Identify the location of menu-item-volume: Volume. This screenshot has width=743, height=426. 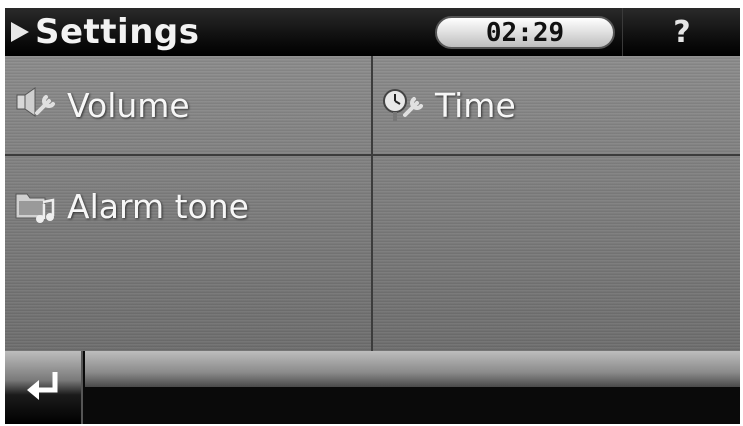
(189, 106).